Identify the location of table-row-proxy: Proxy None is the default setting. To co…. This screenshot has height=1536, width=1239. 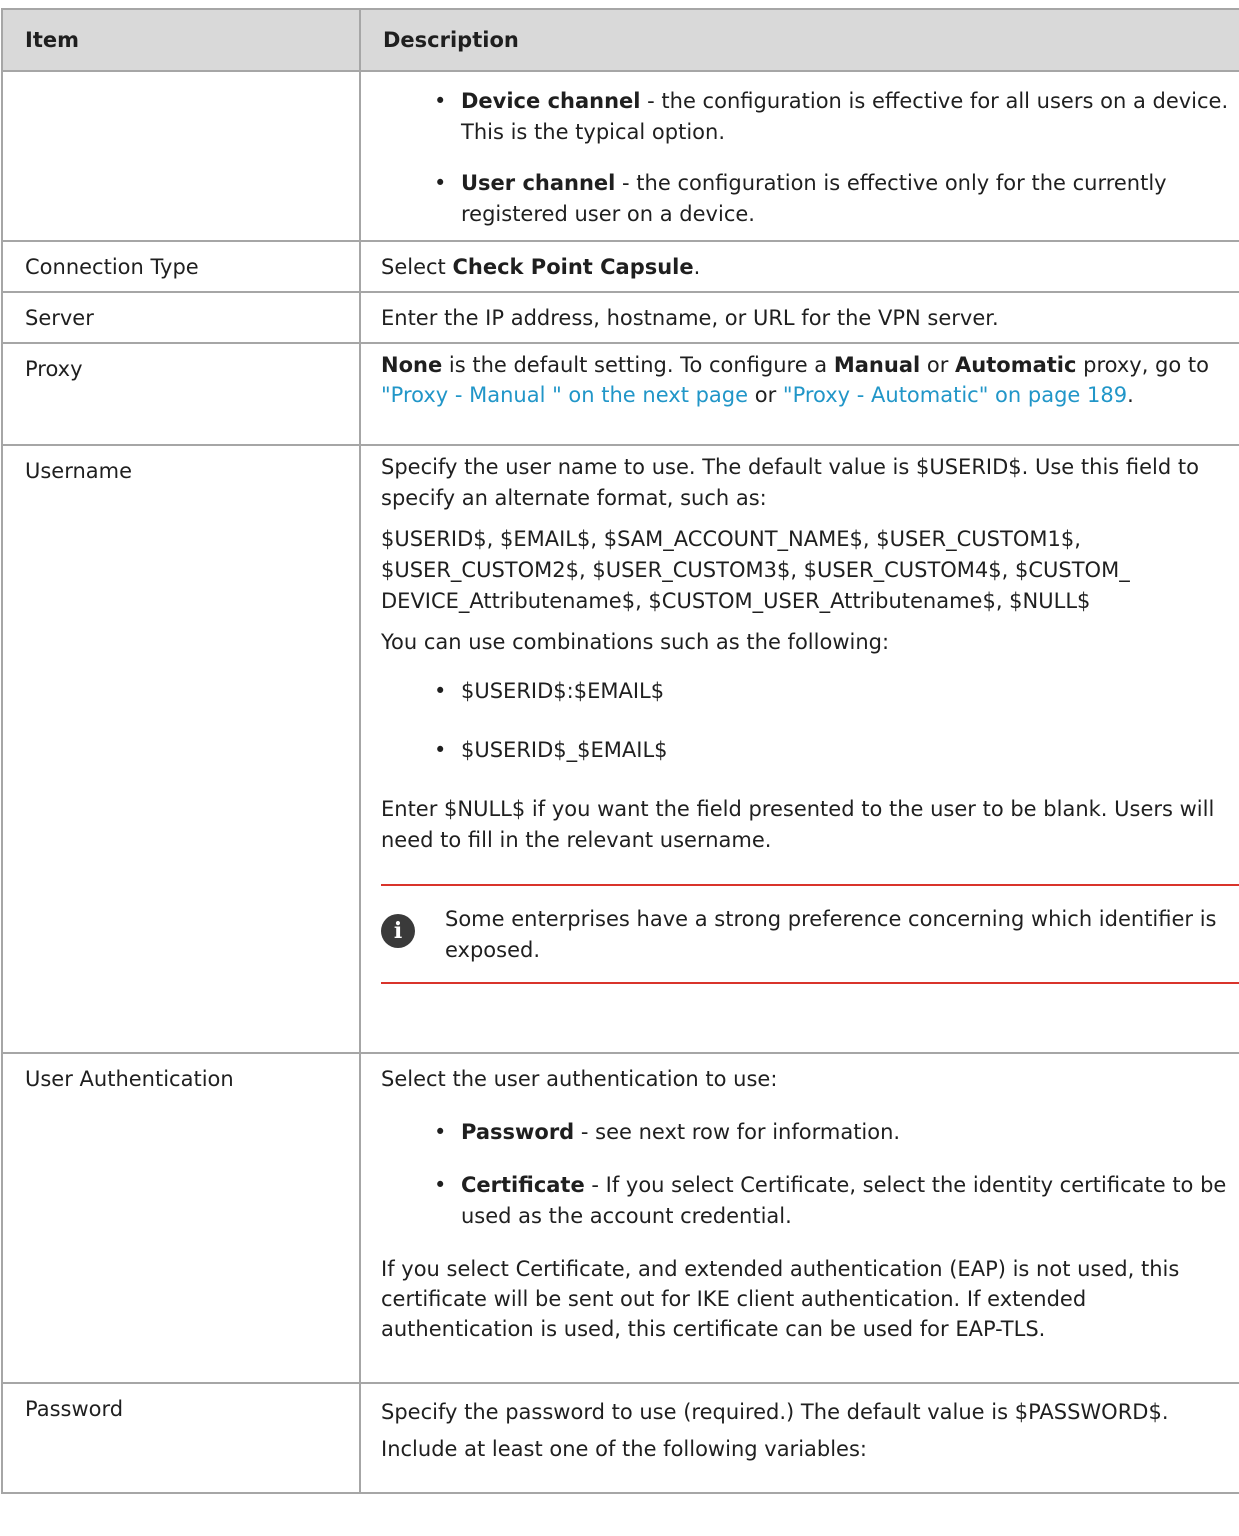
(620, 394).